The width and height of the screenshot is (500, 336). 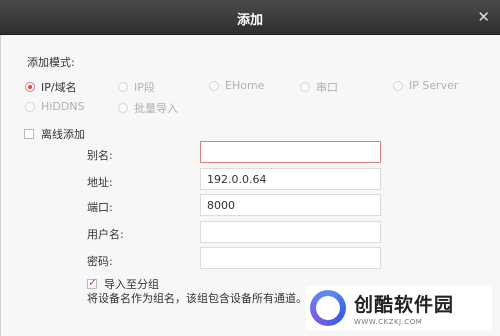 What do you see at coordinates (144, 87) in the screenshot?
I see `radio-label: IP段` at bounding box center [144, 87].